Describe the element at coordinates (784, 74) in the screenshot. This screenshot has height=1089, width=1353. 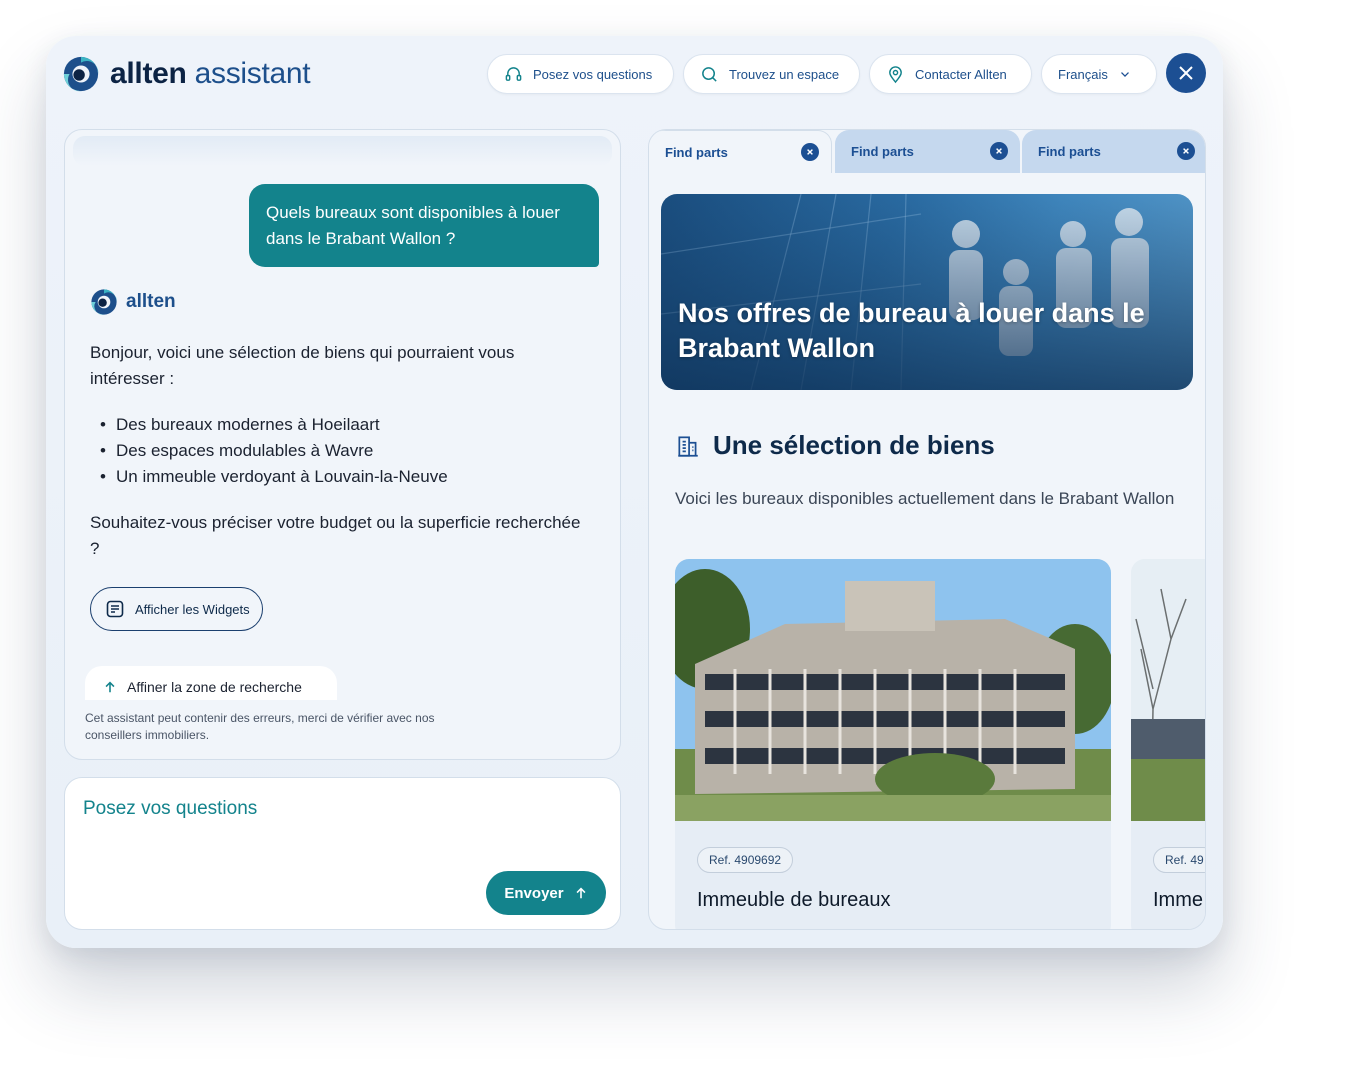
I see `nav-find-space-label: Trouvez un espace` at that location.